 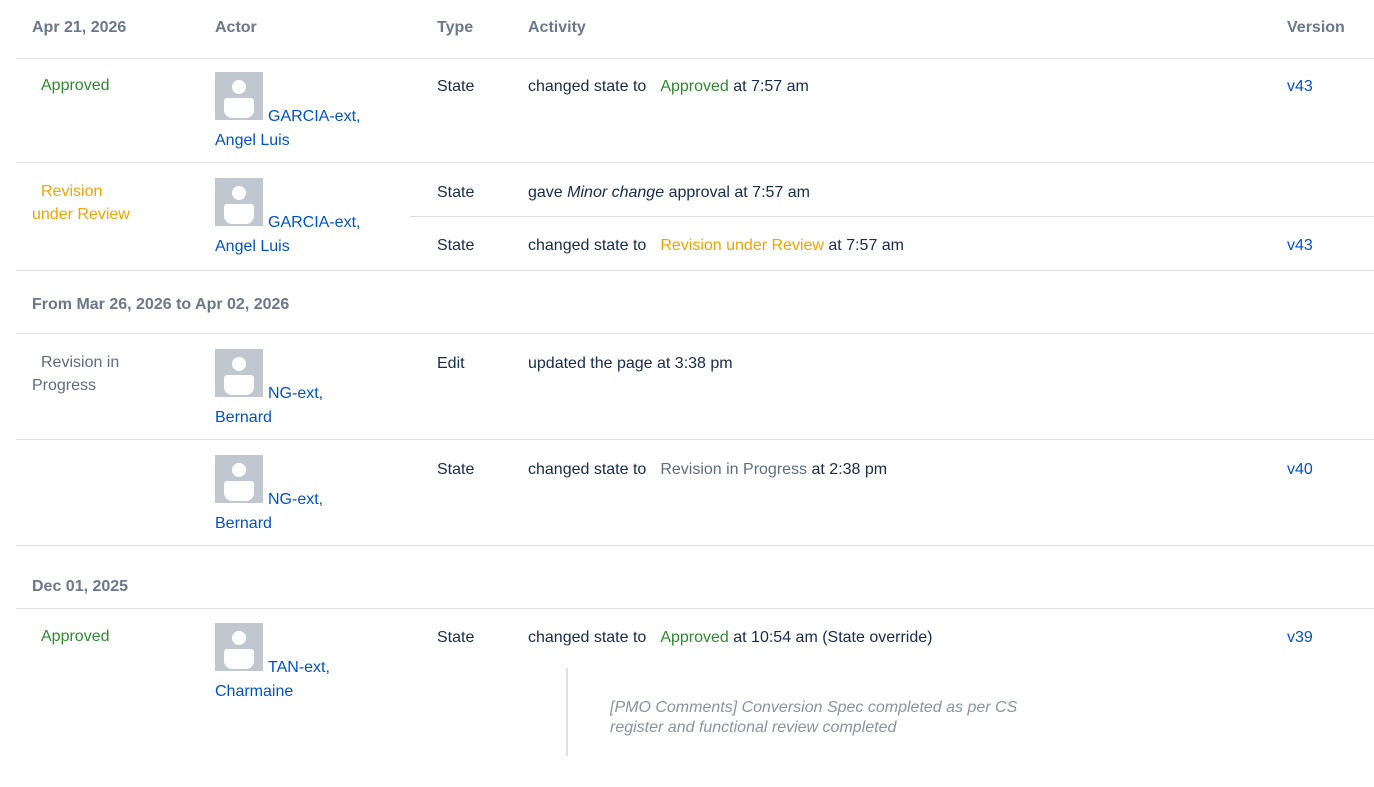 What do you see at coordinates (892, 216) in the screenshot?
I see `entry-divider` at bounding box center [892, 216].